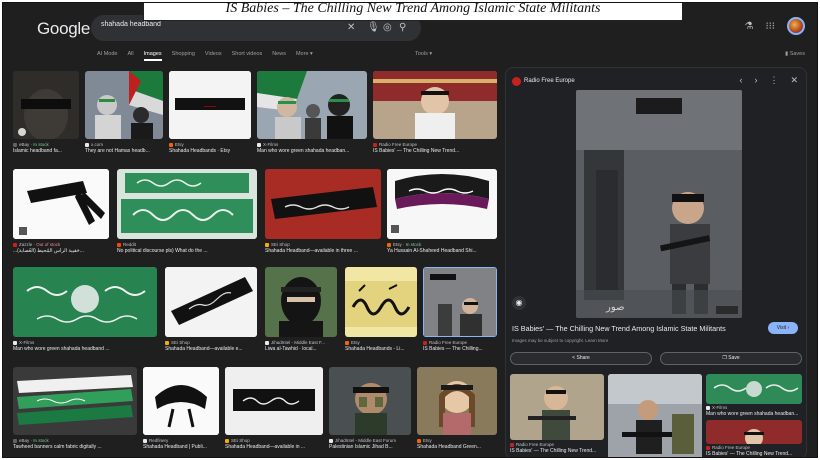 The width and height of the screenshot is (820, 460). I want to click on visit-button: Visit ›, so click(783, 328).